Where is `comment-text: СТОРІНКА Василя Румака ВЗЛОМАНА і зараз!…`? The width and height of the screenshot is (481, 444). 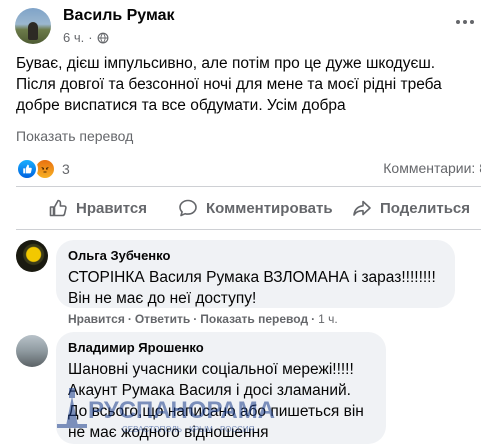 comment-text: СТОРІНКА Василя Румака ВЗЛОМАНА і зараз!… is located at coordinates (252, 288).